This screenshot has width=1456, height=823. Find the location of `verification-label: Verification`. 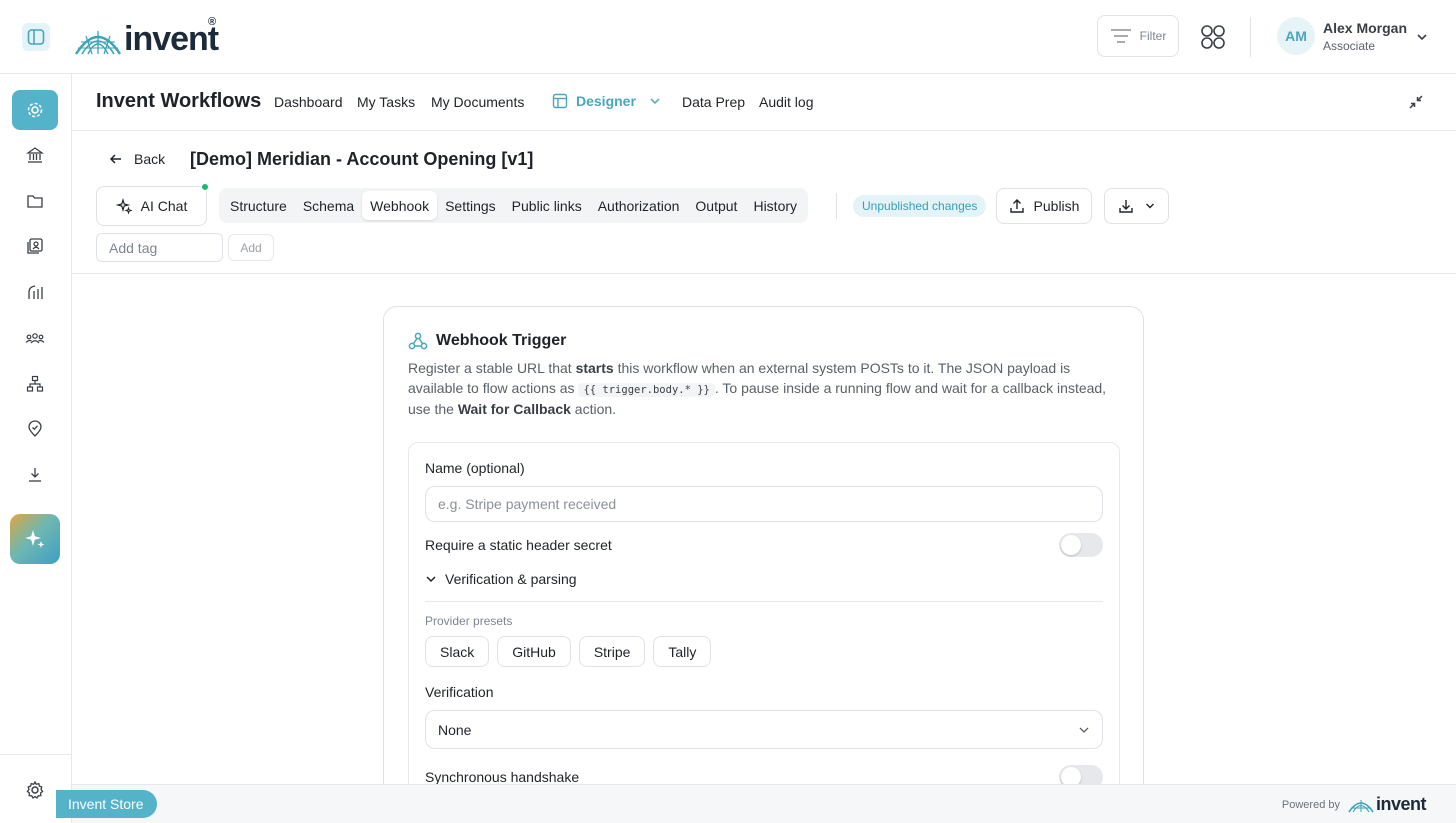

verification-label: Verification is located at coordinates (459, 692).